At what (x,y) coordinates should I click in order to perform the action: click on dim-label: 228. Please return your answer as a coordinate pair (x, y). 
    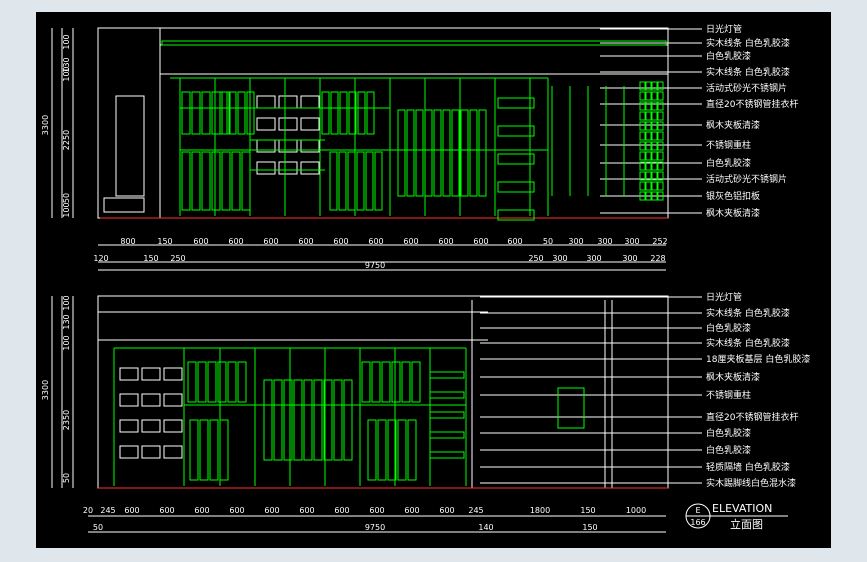
    Looking at the image, I should click on (657, 258).